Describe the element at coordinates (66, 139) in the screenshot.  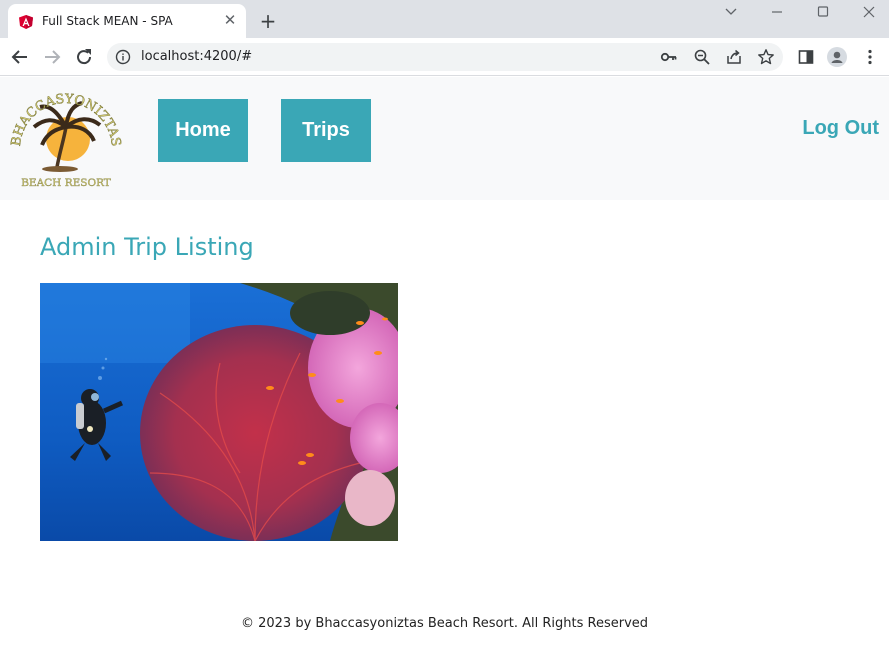
I see `resort-logo: BHACCASYONIZTAS BEACH RESORT` at that location.